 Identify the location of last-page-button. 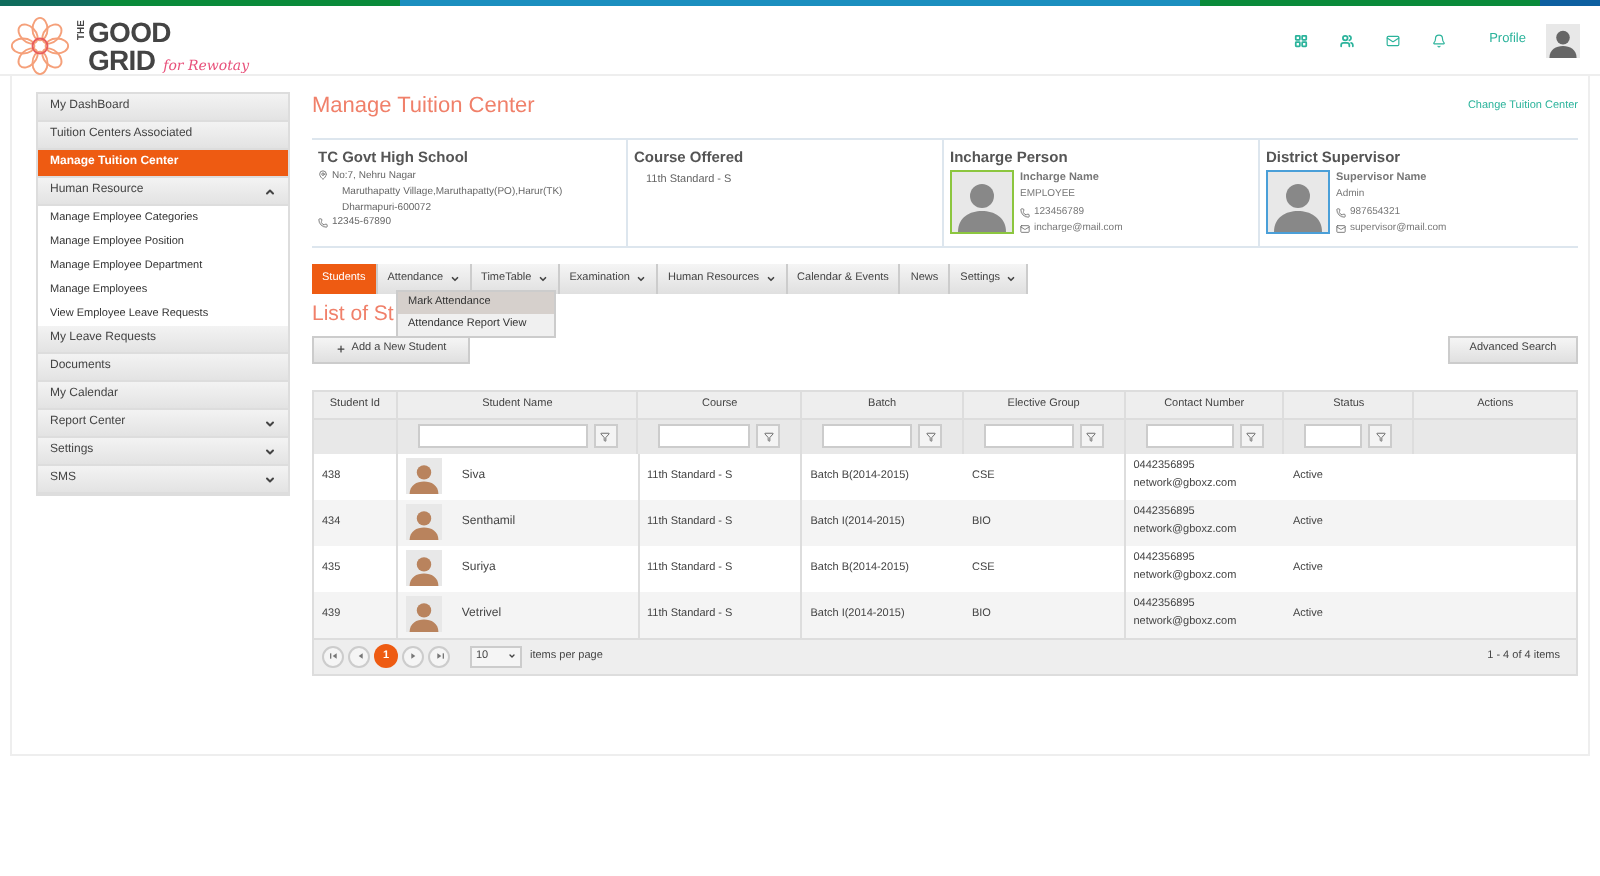
(439, 656).